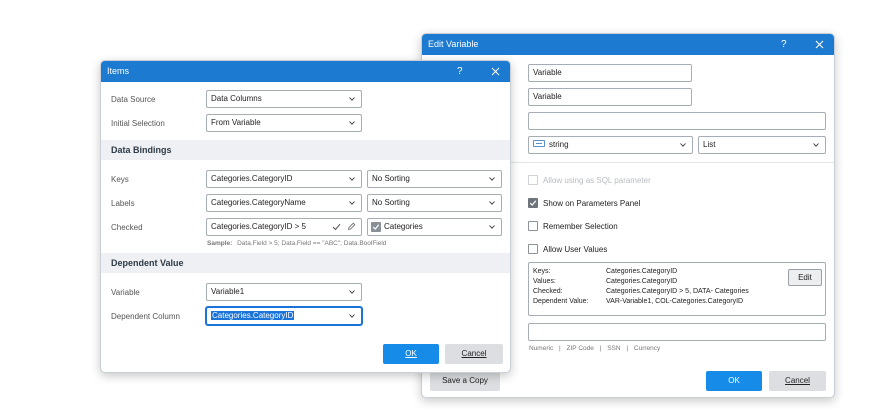 The width and height of the screenshot is (888, 420). Describe the element at coordinates (613, 348) in the screenshot. I see `mask-hint-ssn: SSN` at that location.